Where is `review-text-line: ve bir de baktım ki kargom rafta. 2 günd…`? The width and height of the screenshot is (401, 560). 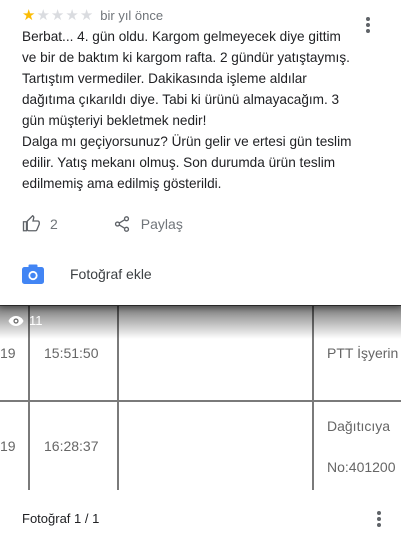
review-text-line: ve bir de baktım ki kargom rafta. 2 günd… is located at coordinates (186, 57).